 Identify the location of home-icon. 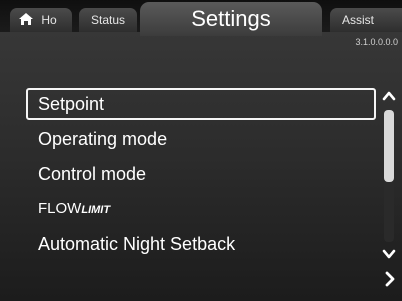
(26, 19).